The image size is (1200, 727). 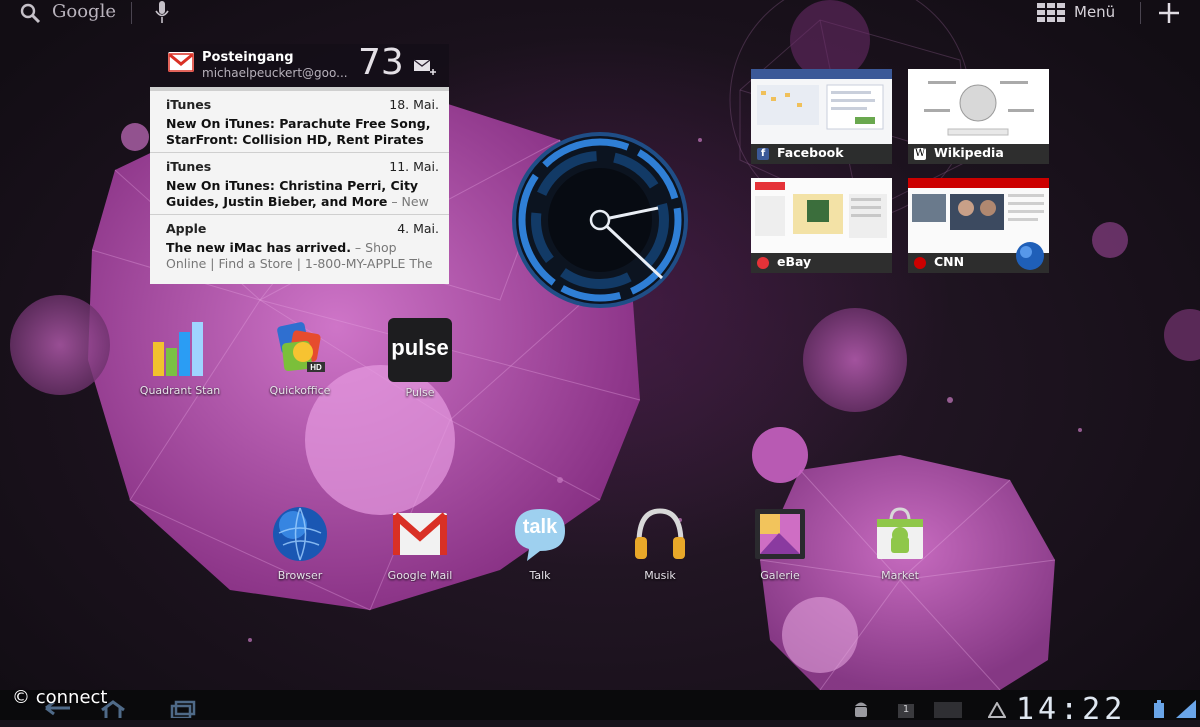 What do you see at coordinates (84, 11) in the screenshot?
I see `google-search-label: Google` at bounding box center [84, 11].